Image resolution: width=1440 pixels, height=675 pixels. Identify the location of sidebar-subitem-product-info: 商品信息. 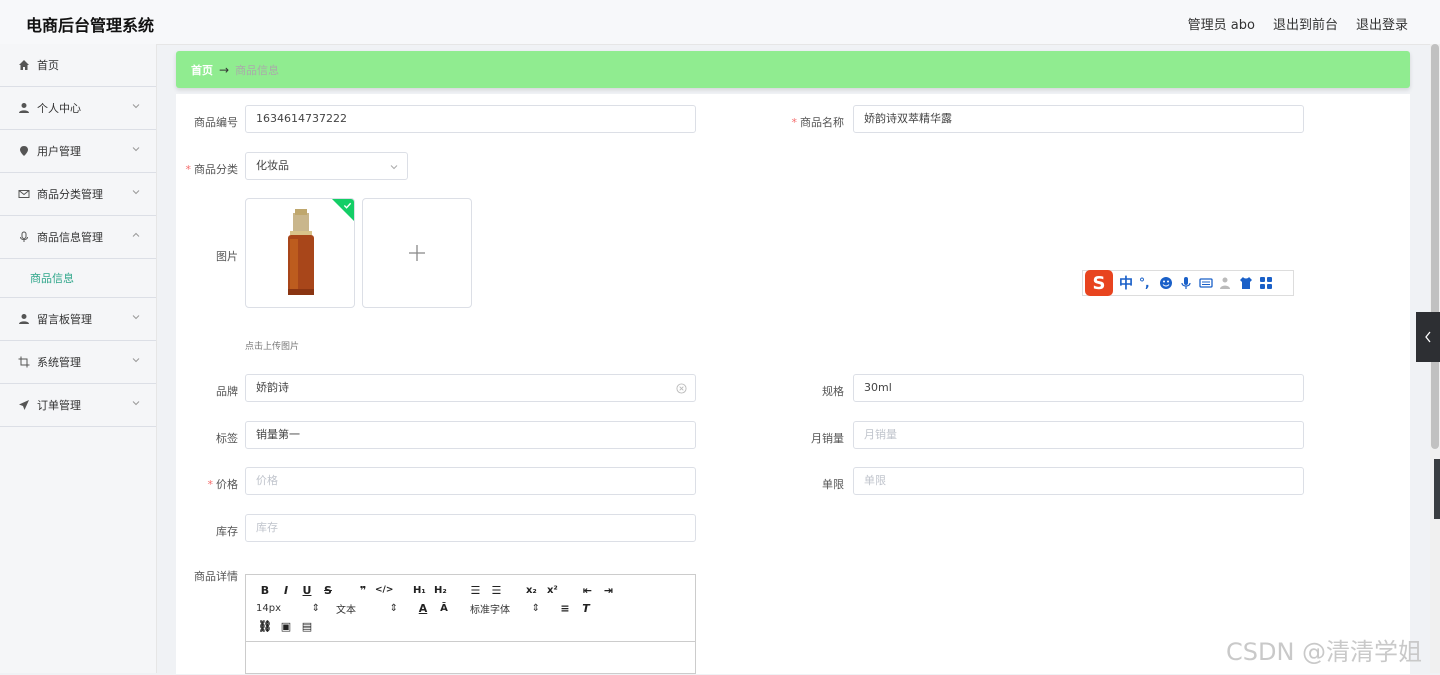
(78, 278).